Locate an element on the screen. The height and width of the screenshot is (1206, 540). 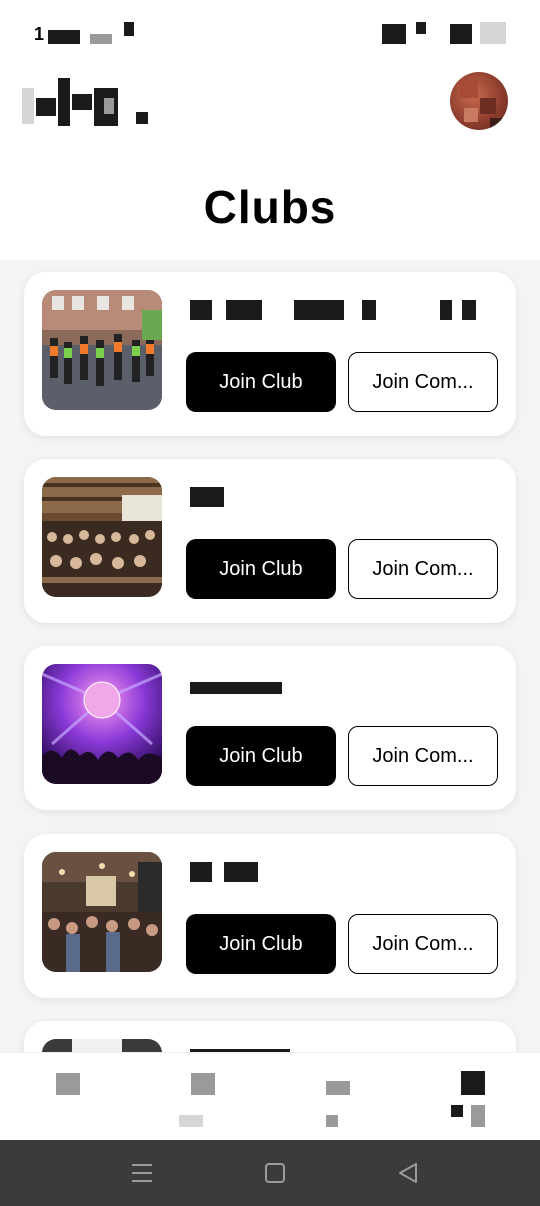
signal-icon is located at coordinates (394, 34).